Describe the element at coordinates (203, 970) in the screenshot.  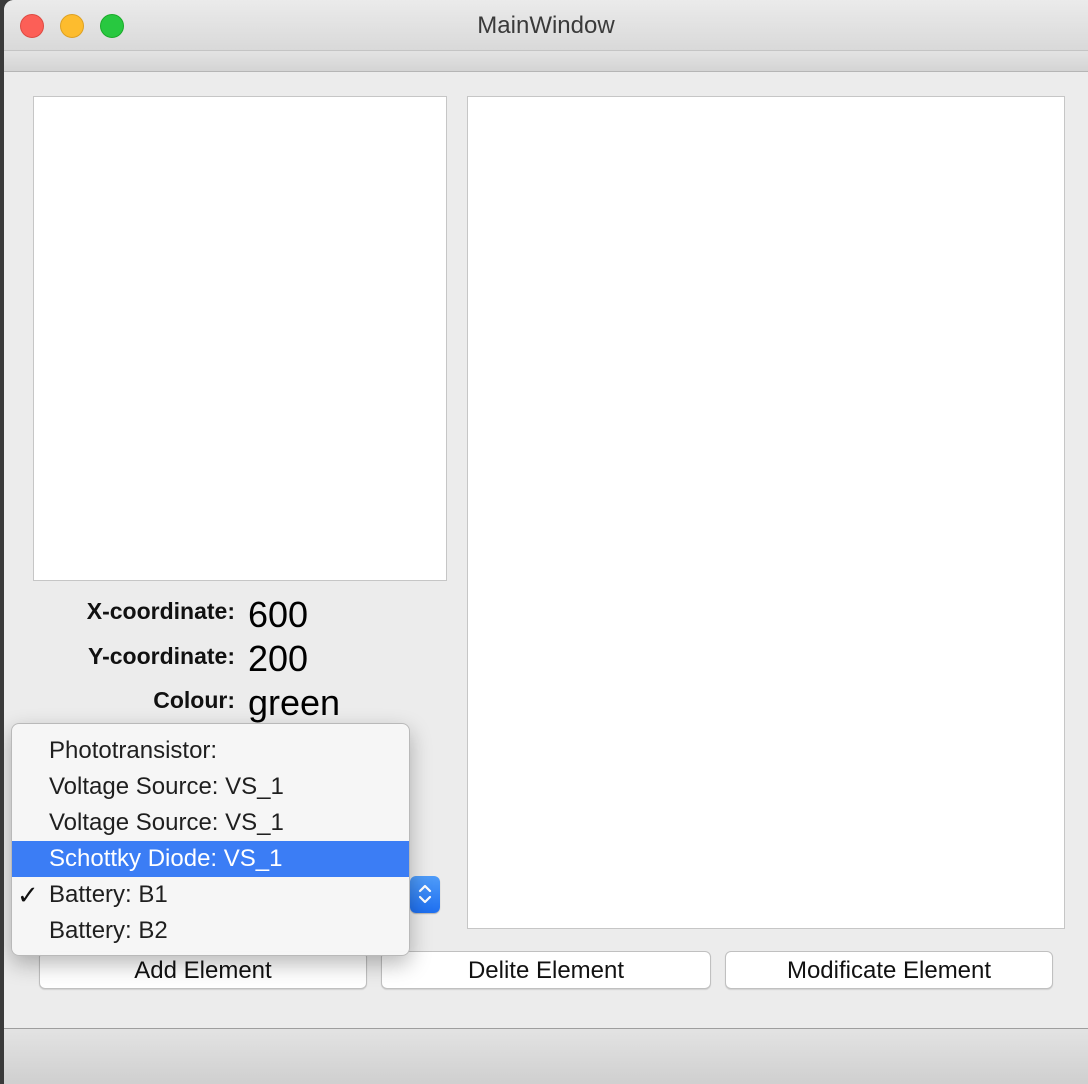
I see `add-element-button: Add Element` at that location.